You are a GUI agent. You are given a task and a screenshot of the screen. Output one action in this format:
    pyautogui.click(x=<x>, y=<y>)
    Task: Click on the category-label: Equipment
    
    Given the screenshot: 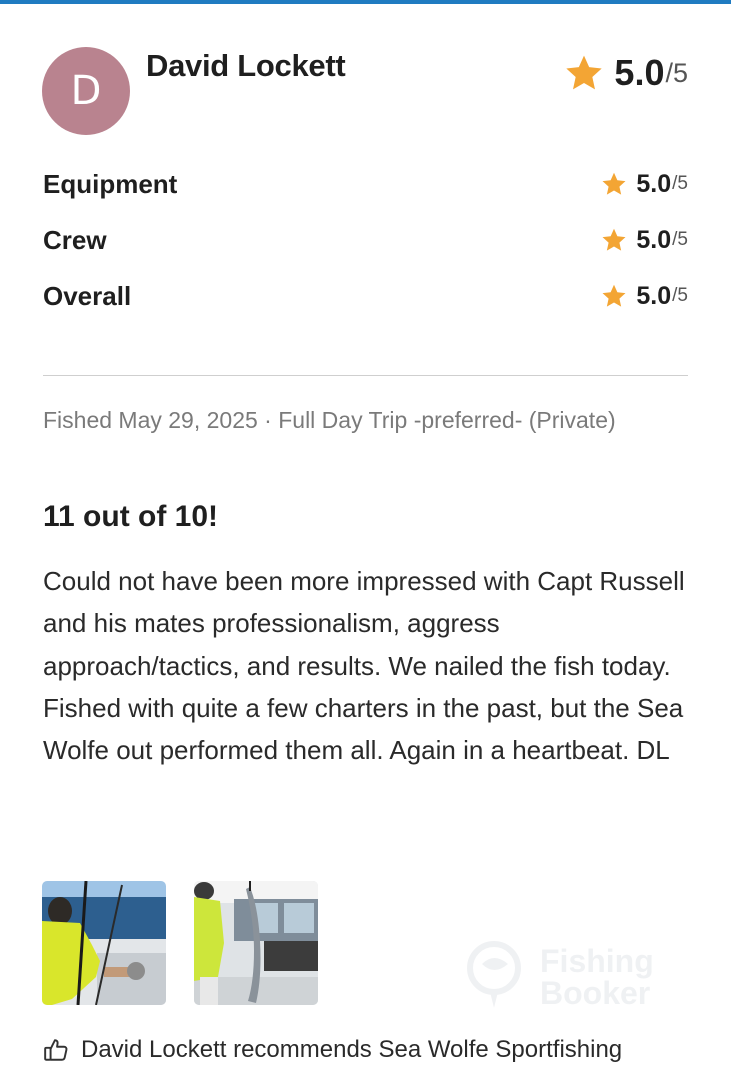 What is the action you would take?
    pyautogui.click(x=110, y=183)
    